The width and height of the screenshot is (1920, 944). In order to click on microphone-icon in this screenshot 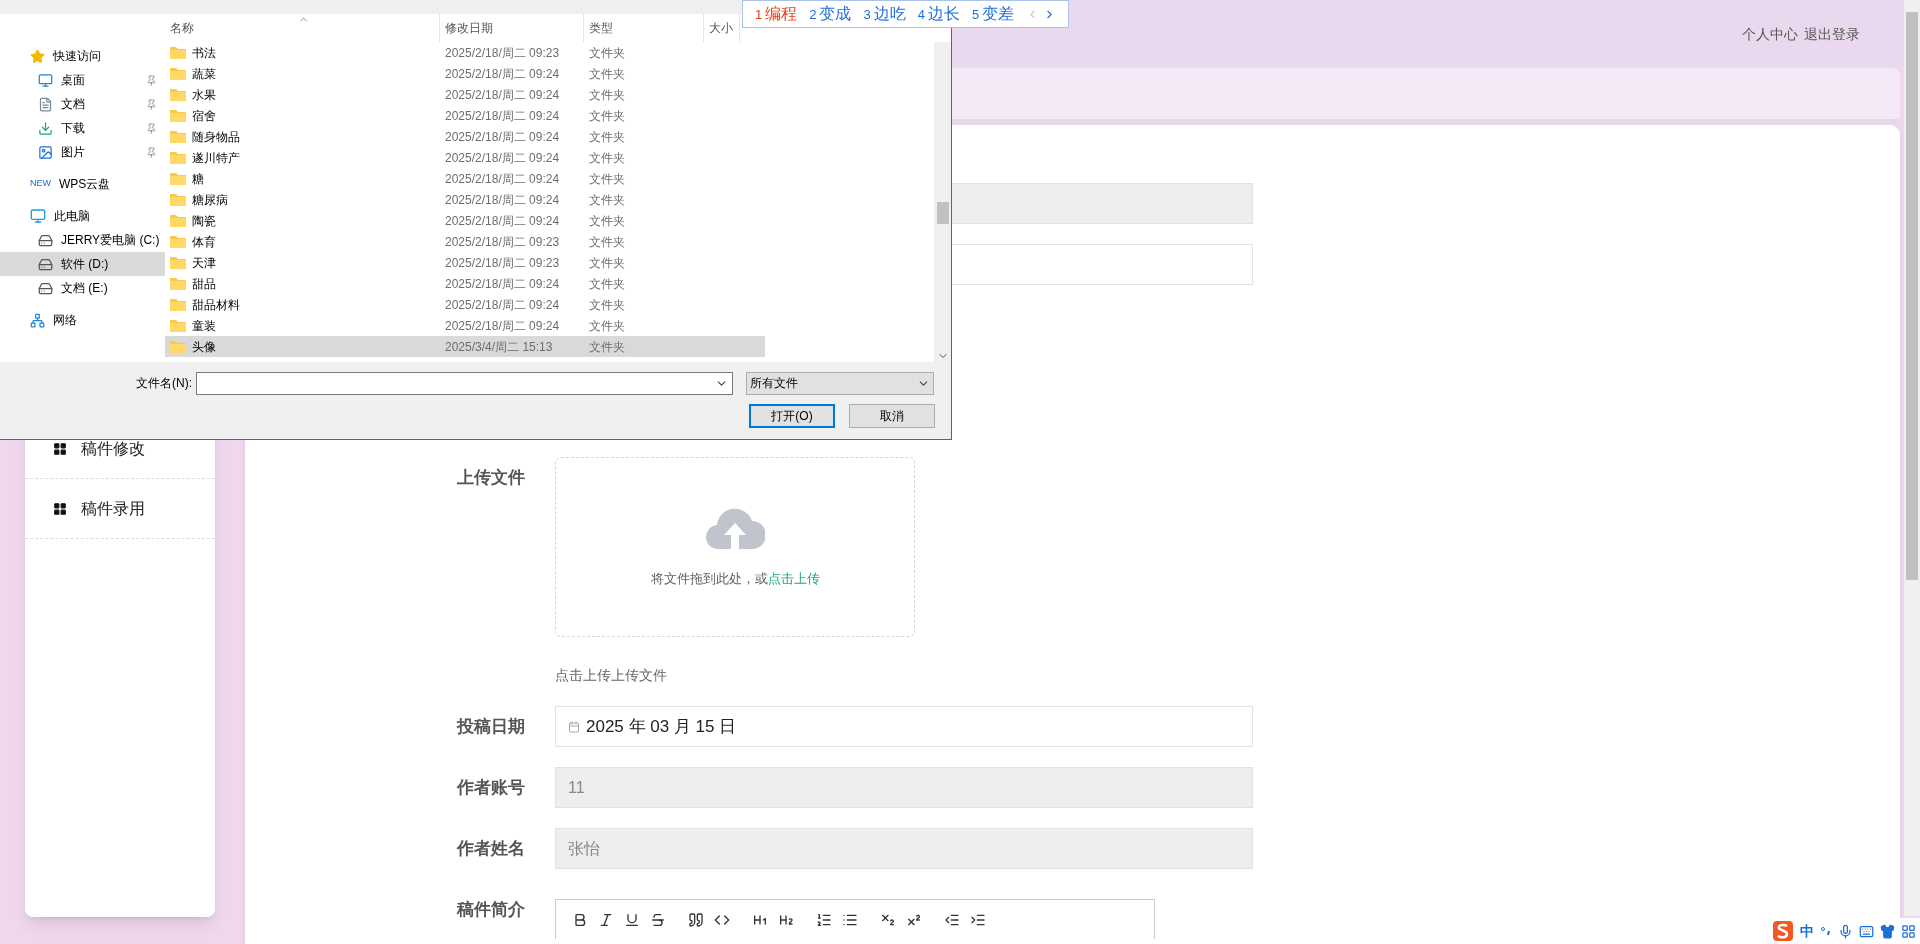, I will do `click(1845, 931)`.